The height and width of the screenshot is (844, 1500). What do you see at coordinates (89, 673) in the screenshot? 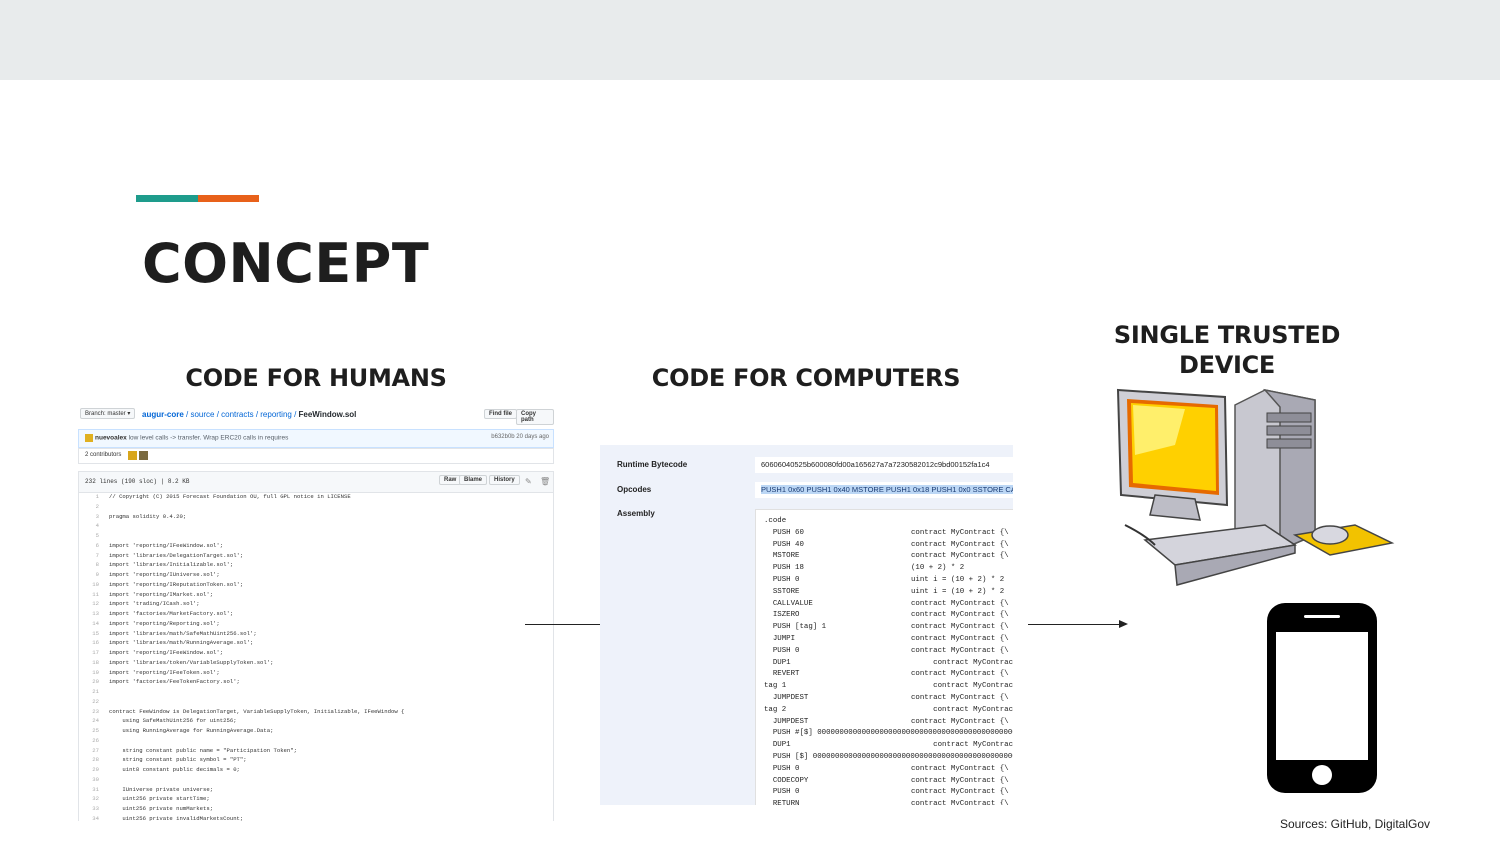
I see `line-number: 19` at bounding box center [89, 673].